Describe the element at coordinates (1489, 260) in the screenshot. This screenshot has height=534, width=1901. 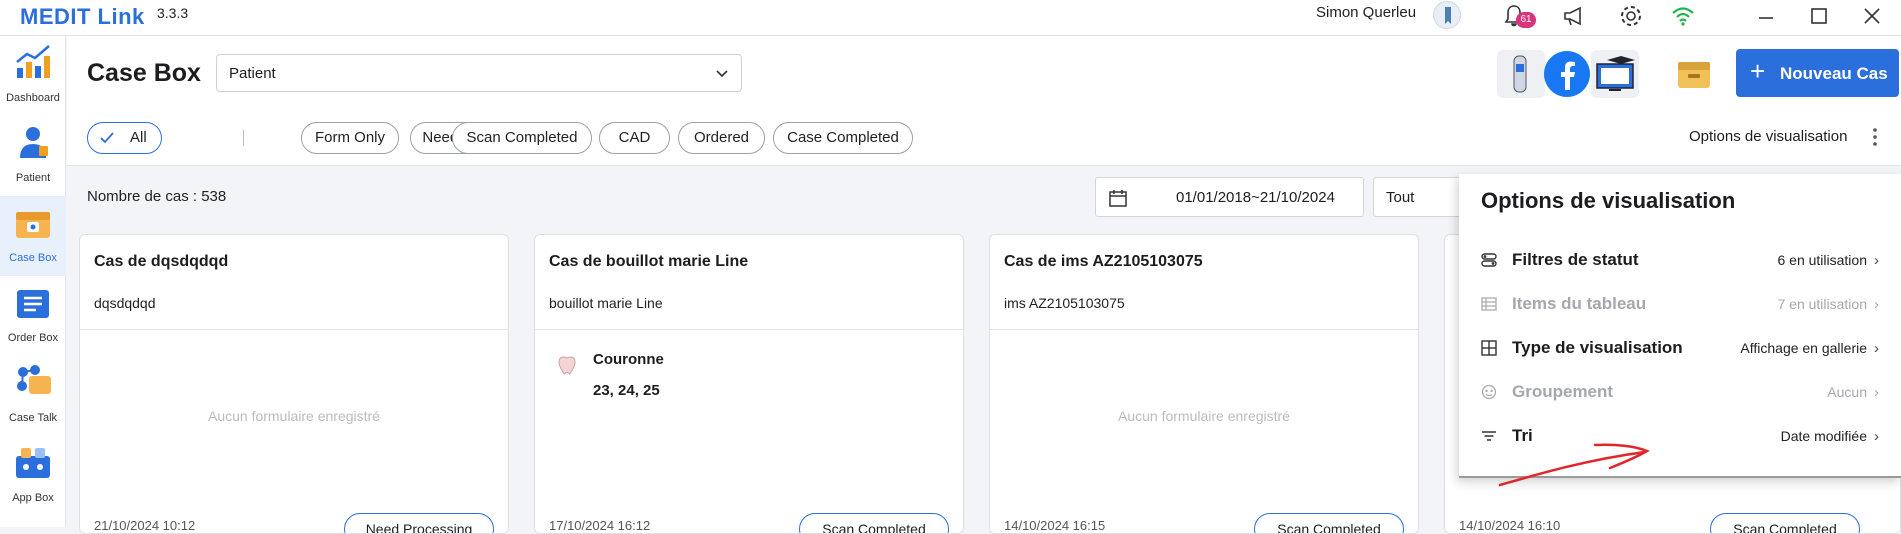
I see `toggle-list-icon` at that location.